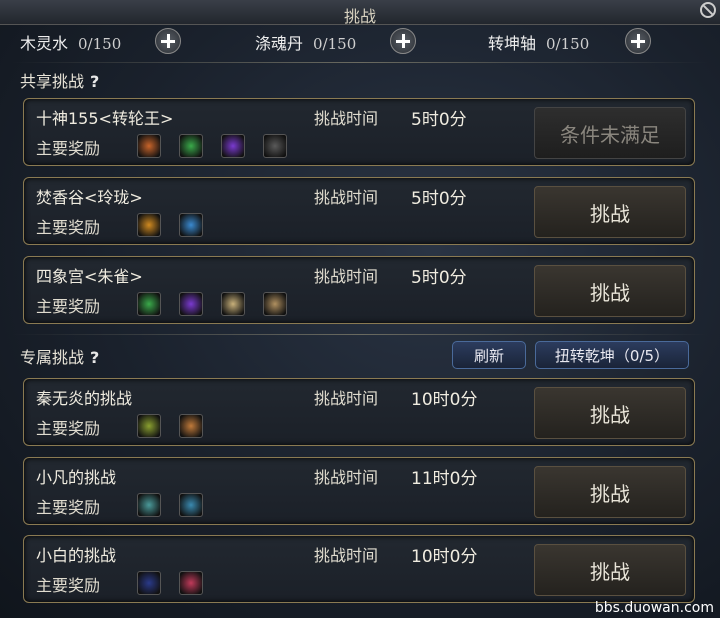 This screenshot has width=720, height=618. What do you see at coordinates (105, 118) in the screenshot?
I see `challenge-name: 十神155<转轮王>` at bounding box center [105, 118].